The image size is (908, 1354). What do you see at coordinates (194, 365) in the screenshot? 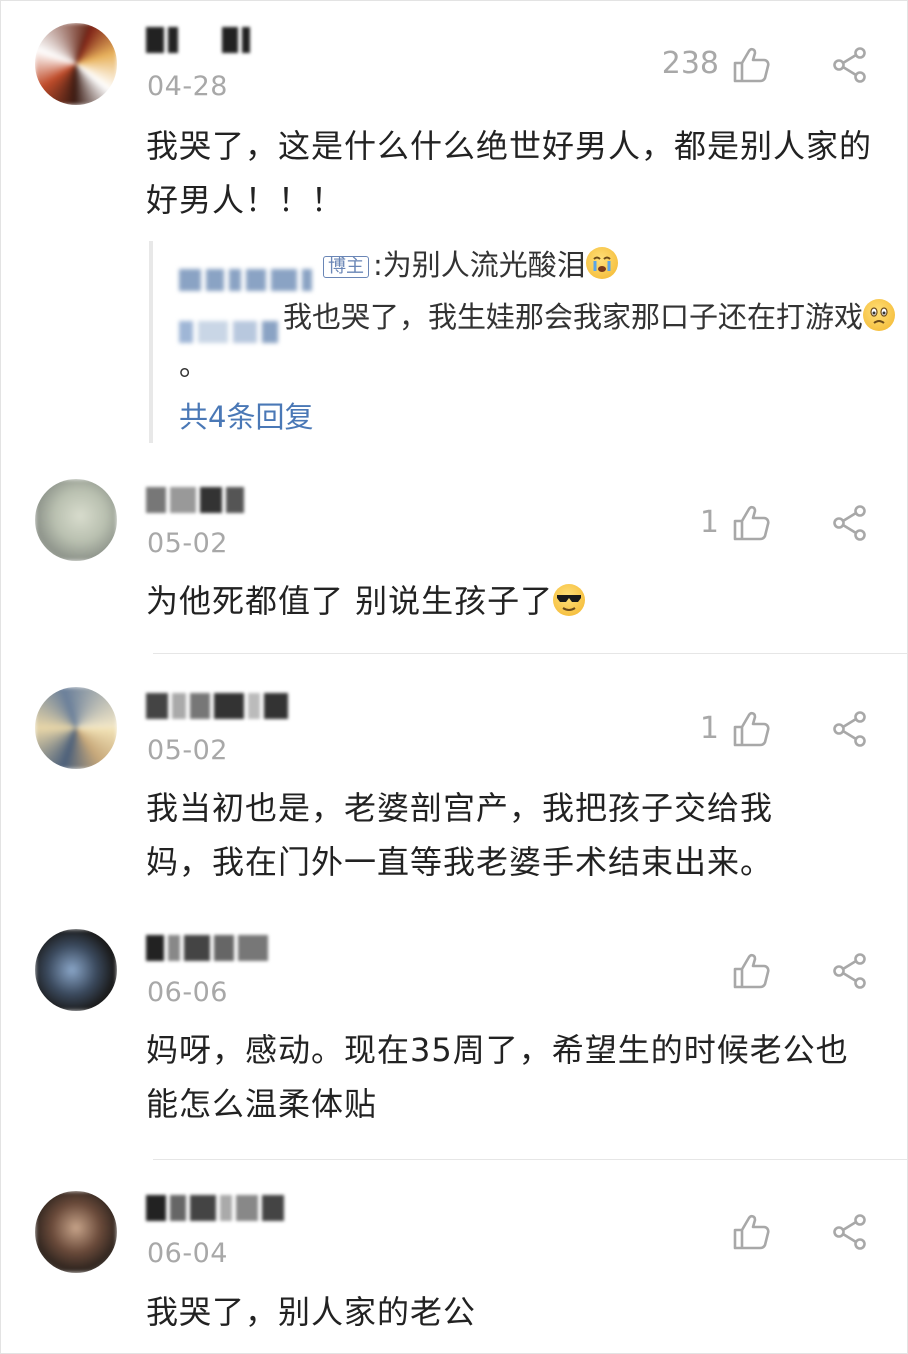
I see `reply-text-end: 。` at bounding box center [194, 365].